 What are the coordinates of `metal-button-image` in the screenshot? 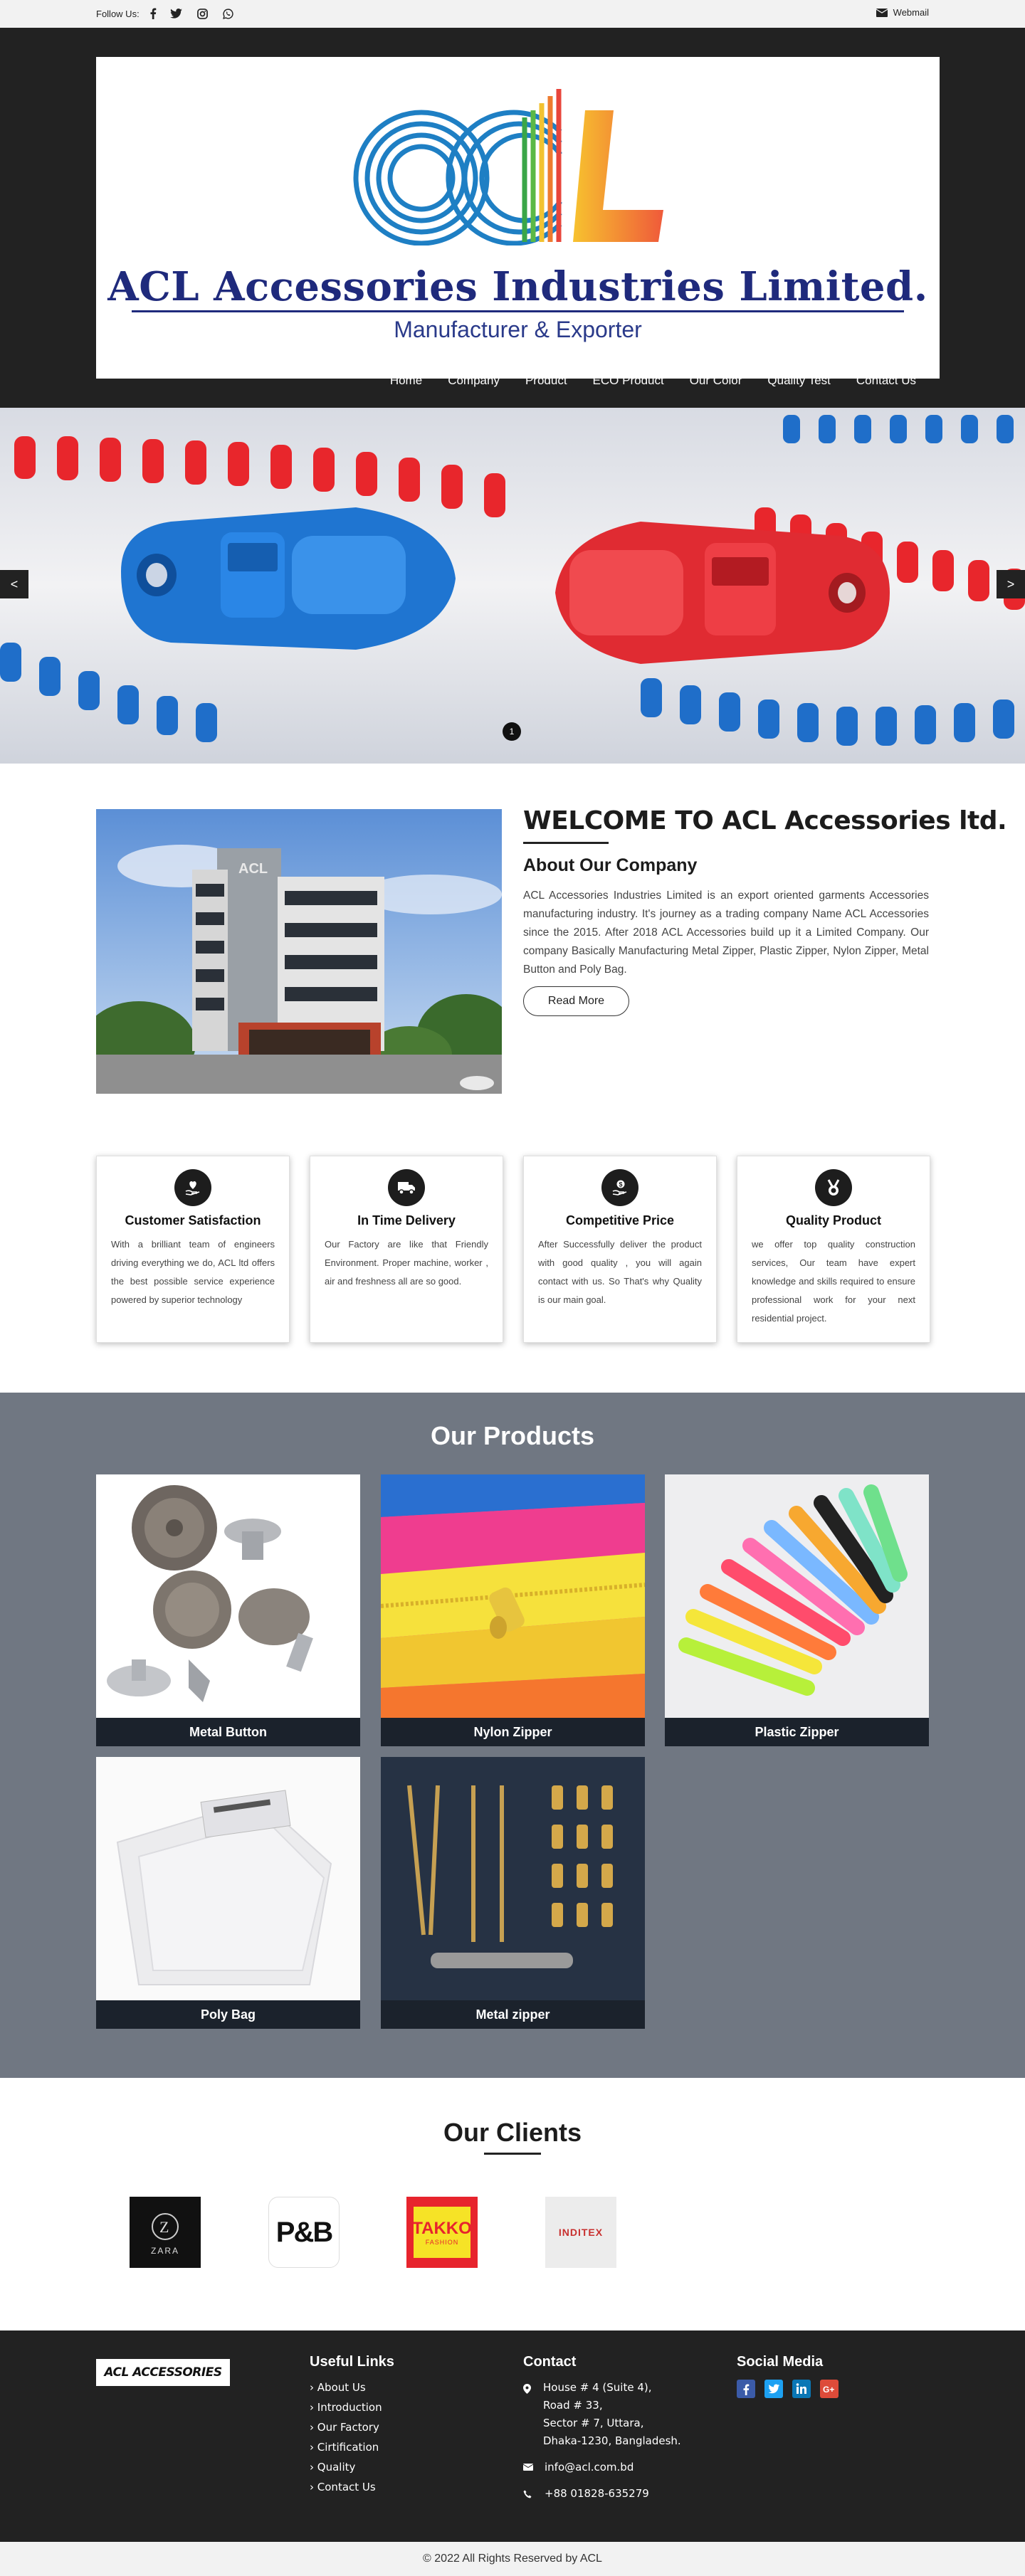 It's located at (228, 1596).